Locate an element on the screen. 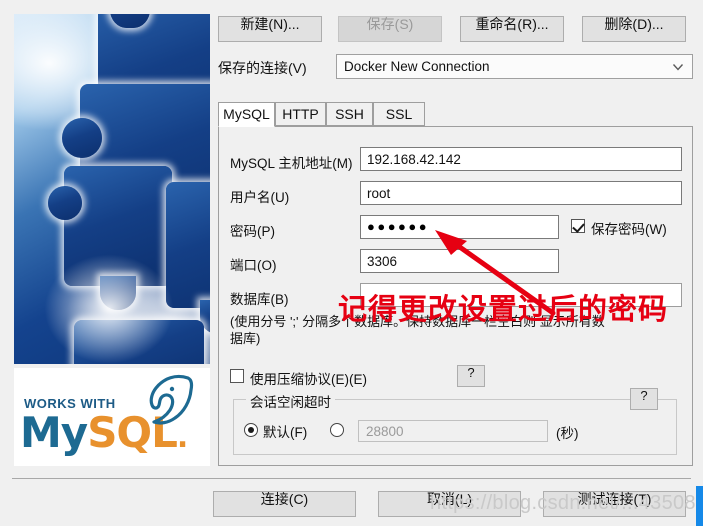 The image size is (703, 526). session-timeout-legend: 会话空闲超时 is located at coordinates (290, 401).